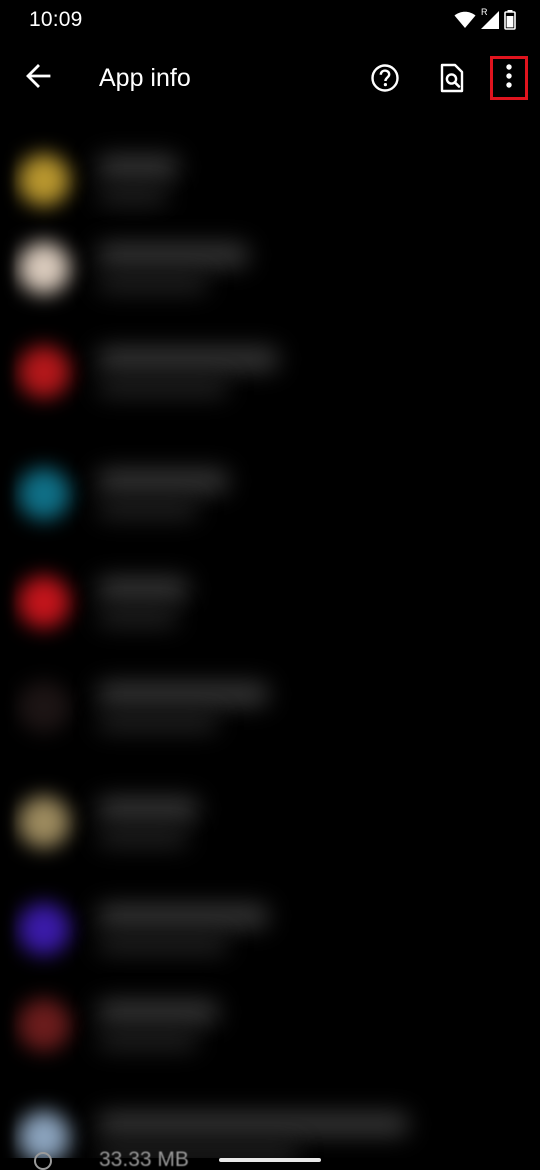 This screenshot has height=1170, width=540. What do you see at coordinates (43, 1161) in the screenshot?
I see `storage-icon` at bounding box center [43, 1161].